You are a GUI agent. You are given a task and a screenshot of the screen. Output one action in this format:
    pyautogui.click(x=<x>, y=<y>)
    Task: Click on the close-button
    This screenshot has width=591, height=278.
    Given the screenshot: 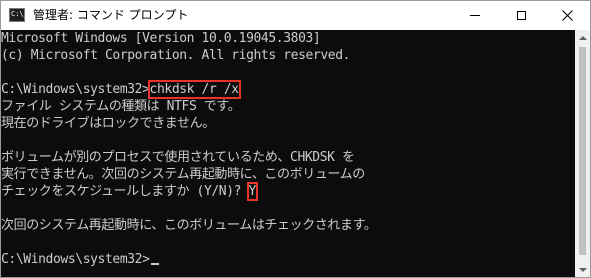 What is the action you would take?
    pyautogui.click(x=567, y=15)
    